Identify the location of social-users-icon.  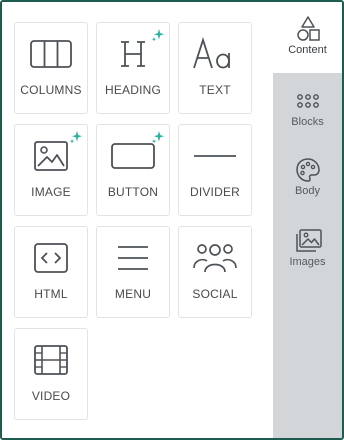
(215, 258).